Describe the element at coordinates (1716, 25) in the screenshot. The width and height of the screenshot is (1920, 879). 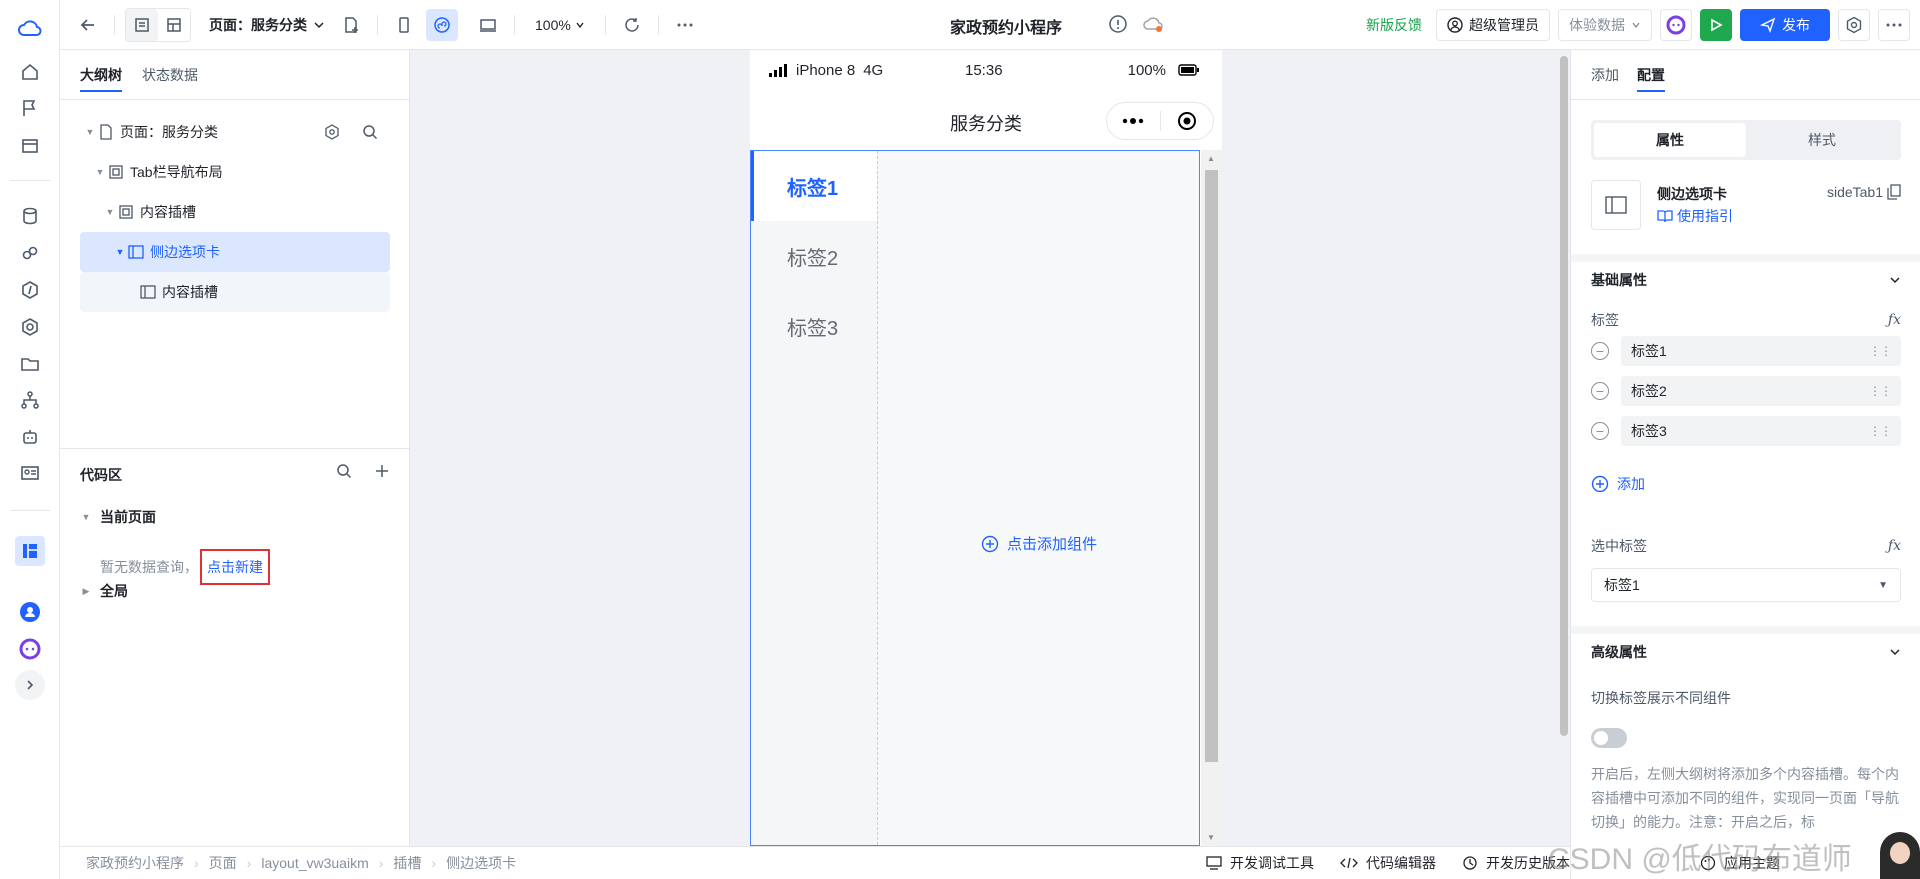
I see `preview-play-button` at that location.